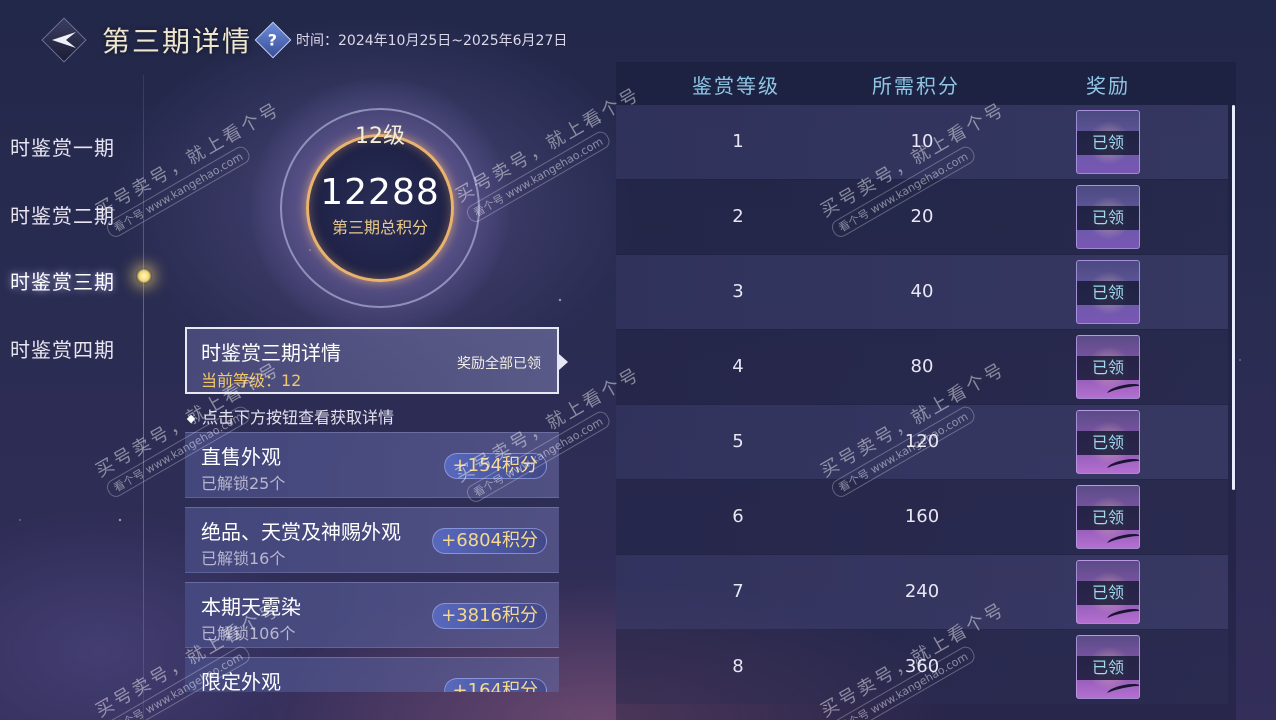  Describe the element at coordinates (62, 348) in the screenshot. I see `sidebar-item-period-4: 时鉴赏四期` at that location.